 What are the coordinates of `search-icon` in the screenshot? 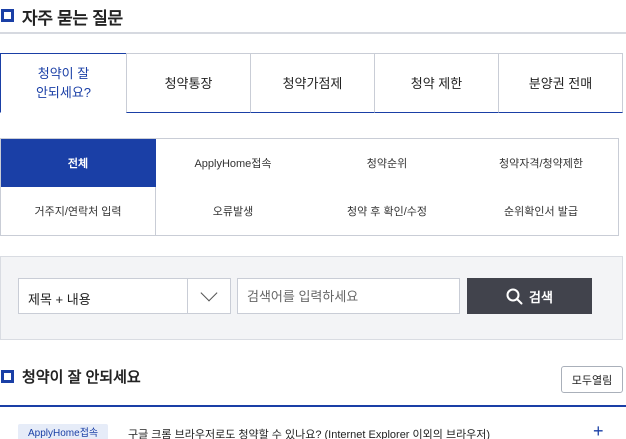 It's located at (514, 296).